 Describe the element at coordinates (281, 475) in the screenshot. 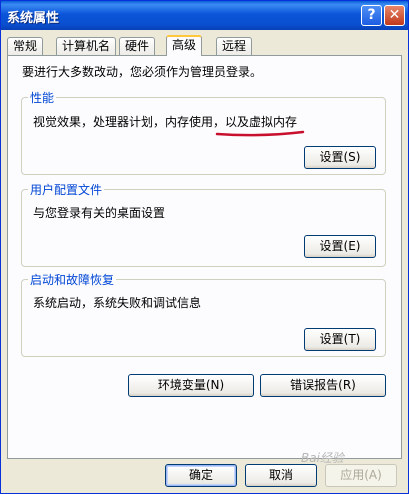

I see `cancel-button: 取消` at that location.